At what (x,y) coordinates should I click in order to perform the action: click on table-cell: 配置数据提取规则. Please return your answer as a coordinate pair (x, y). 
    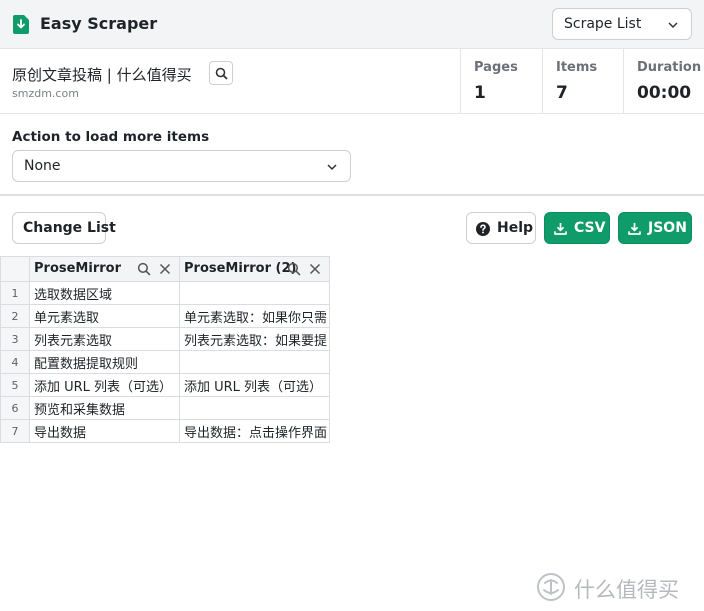
    Looking at the image, I should click on (104, 362).